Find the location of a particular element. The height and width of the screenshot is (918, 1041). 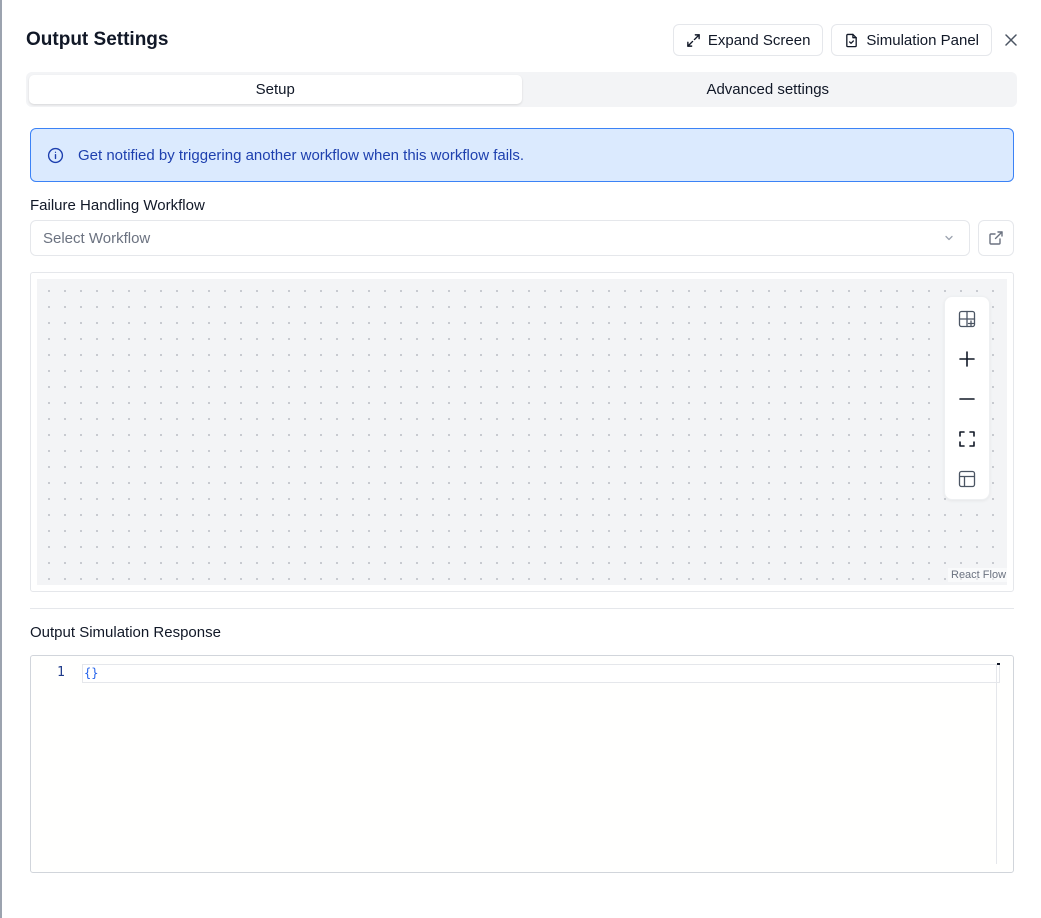

tab-setup: Setup is located at coordinates (275, 89).